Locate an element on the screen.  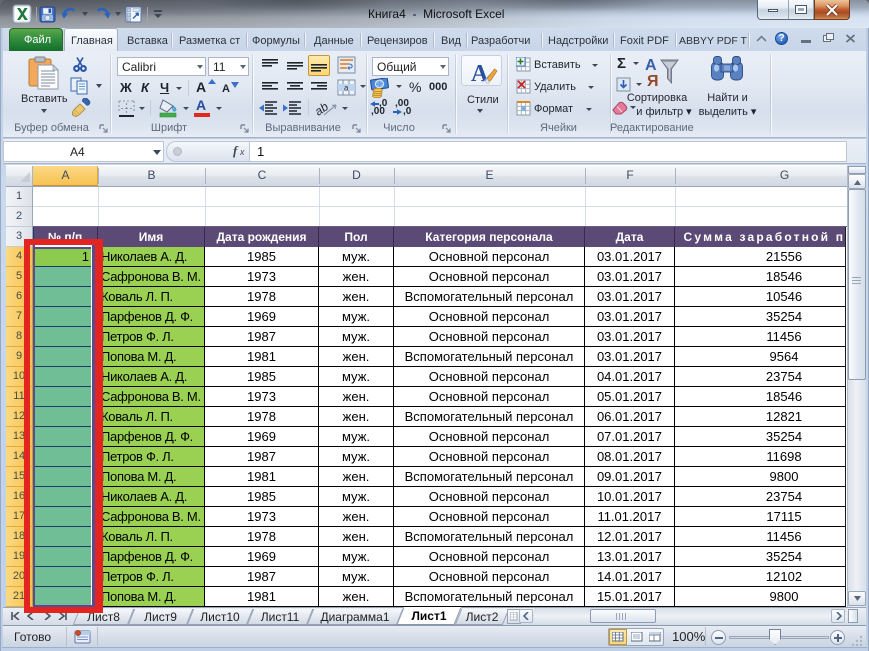
svg-text: ab is located at coordinates (323, 108).